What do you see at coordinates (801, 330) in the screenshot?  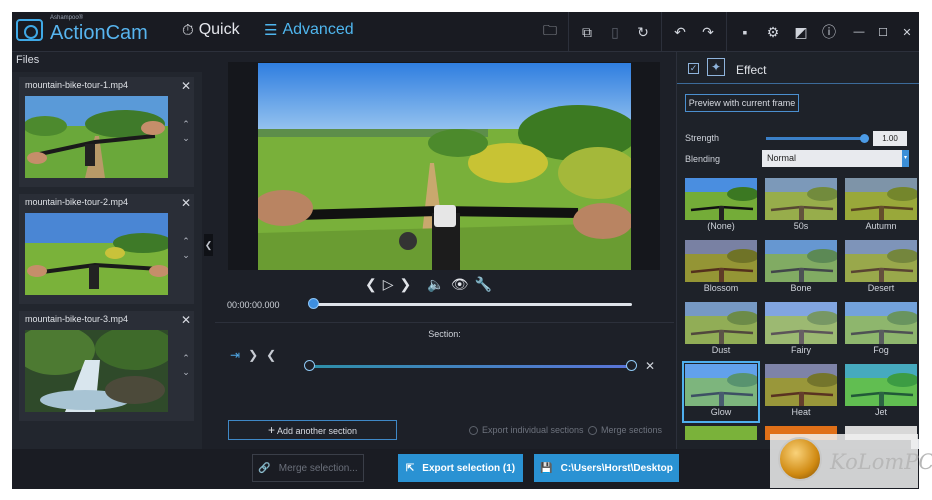 I see `effect-preset-tile: Fairy` at bounding box center [801, 330].